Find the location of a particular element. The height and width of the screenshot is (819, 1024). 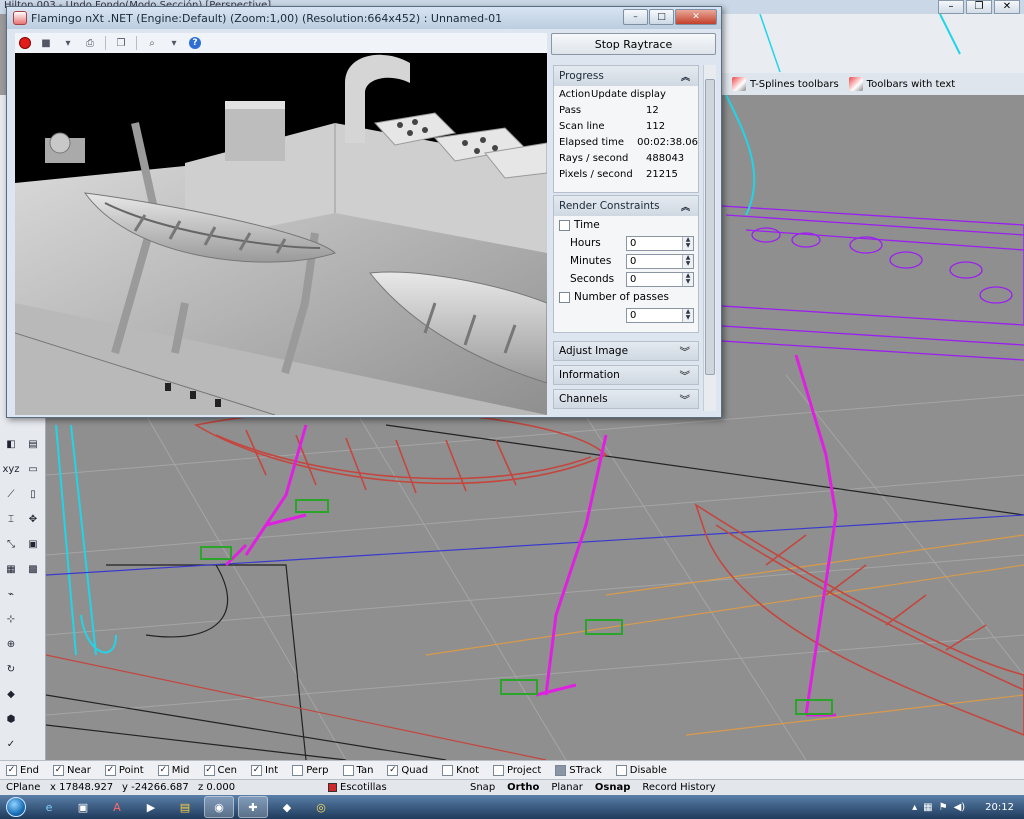

osnap-disable: Disable is located at coordinates (641, 770).